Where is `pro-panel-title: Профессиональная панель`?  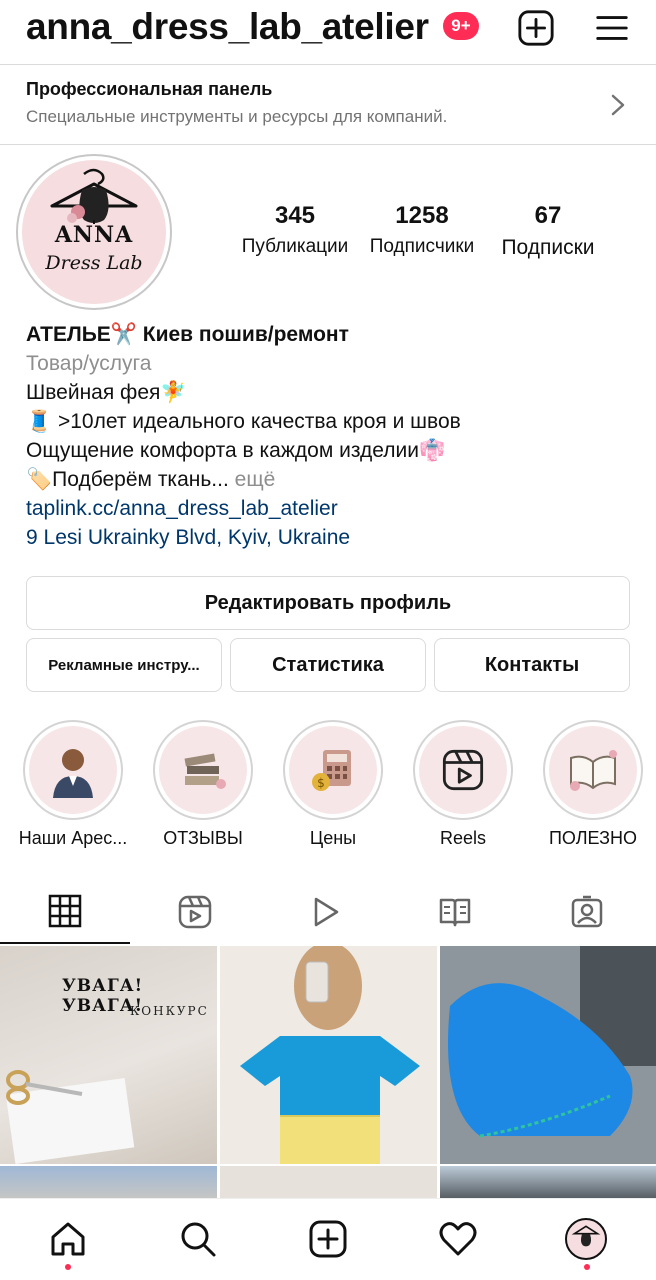
pro-panel-title: Профессиональная панель is located at coordinates (149, 89).